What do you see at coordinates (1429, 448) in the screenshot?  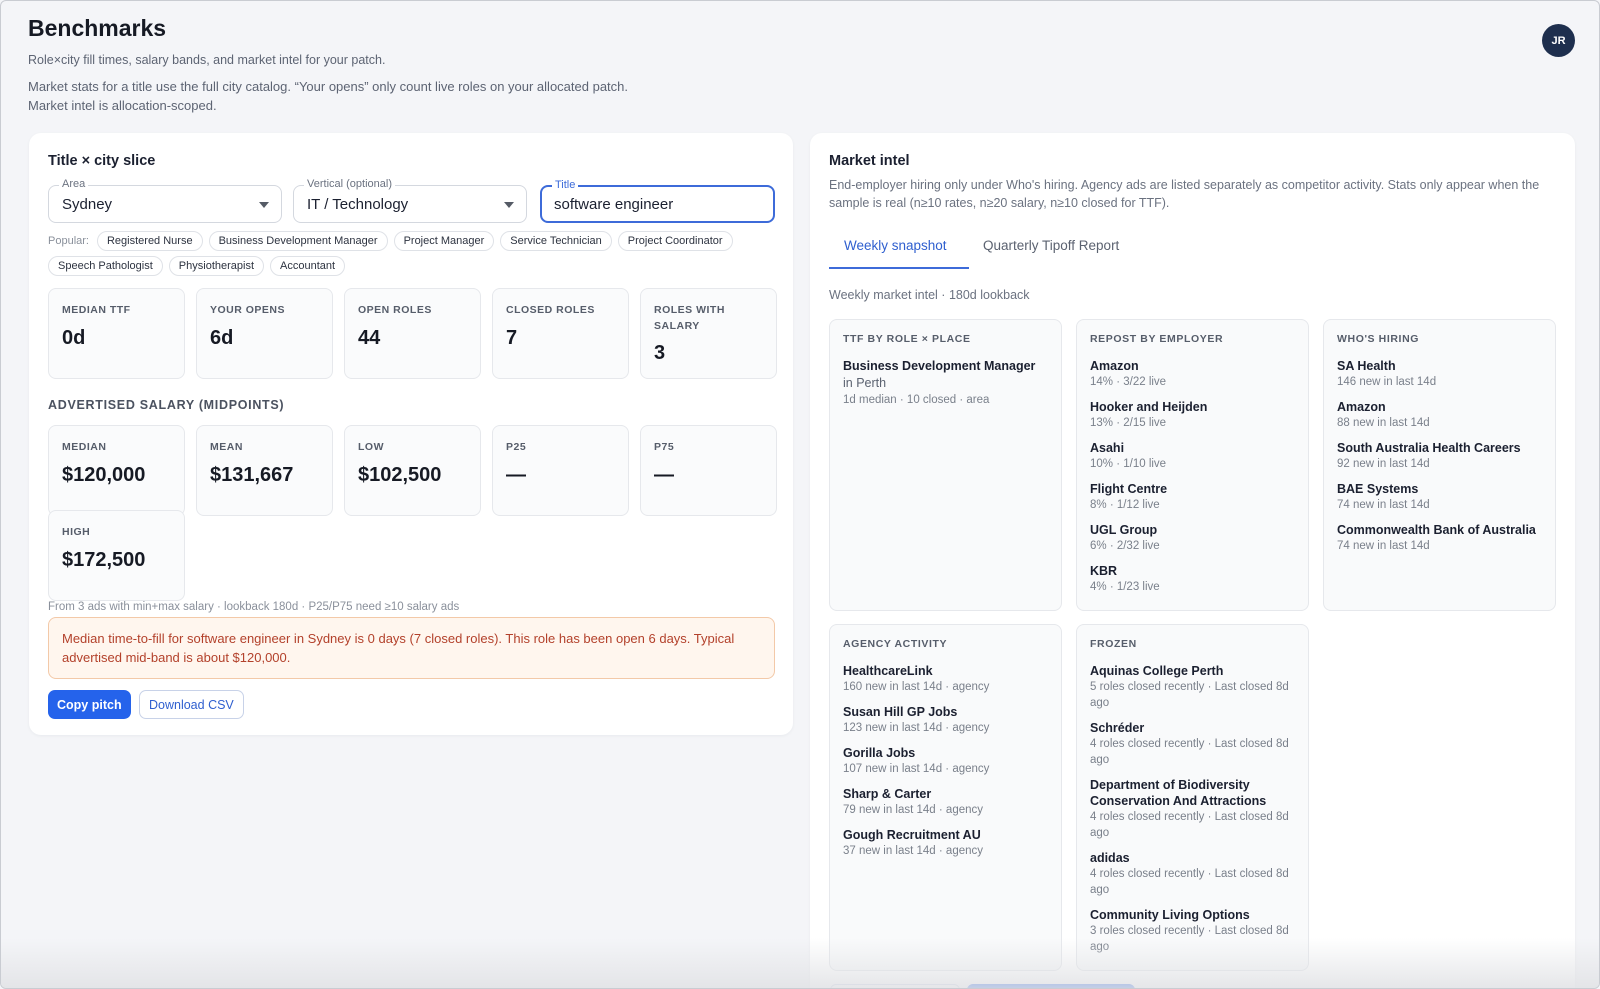 I see `employer-name: South Australia Health Careers` at bounding box center [1429, 448].